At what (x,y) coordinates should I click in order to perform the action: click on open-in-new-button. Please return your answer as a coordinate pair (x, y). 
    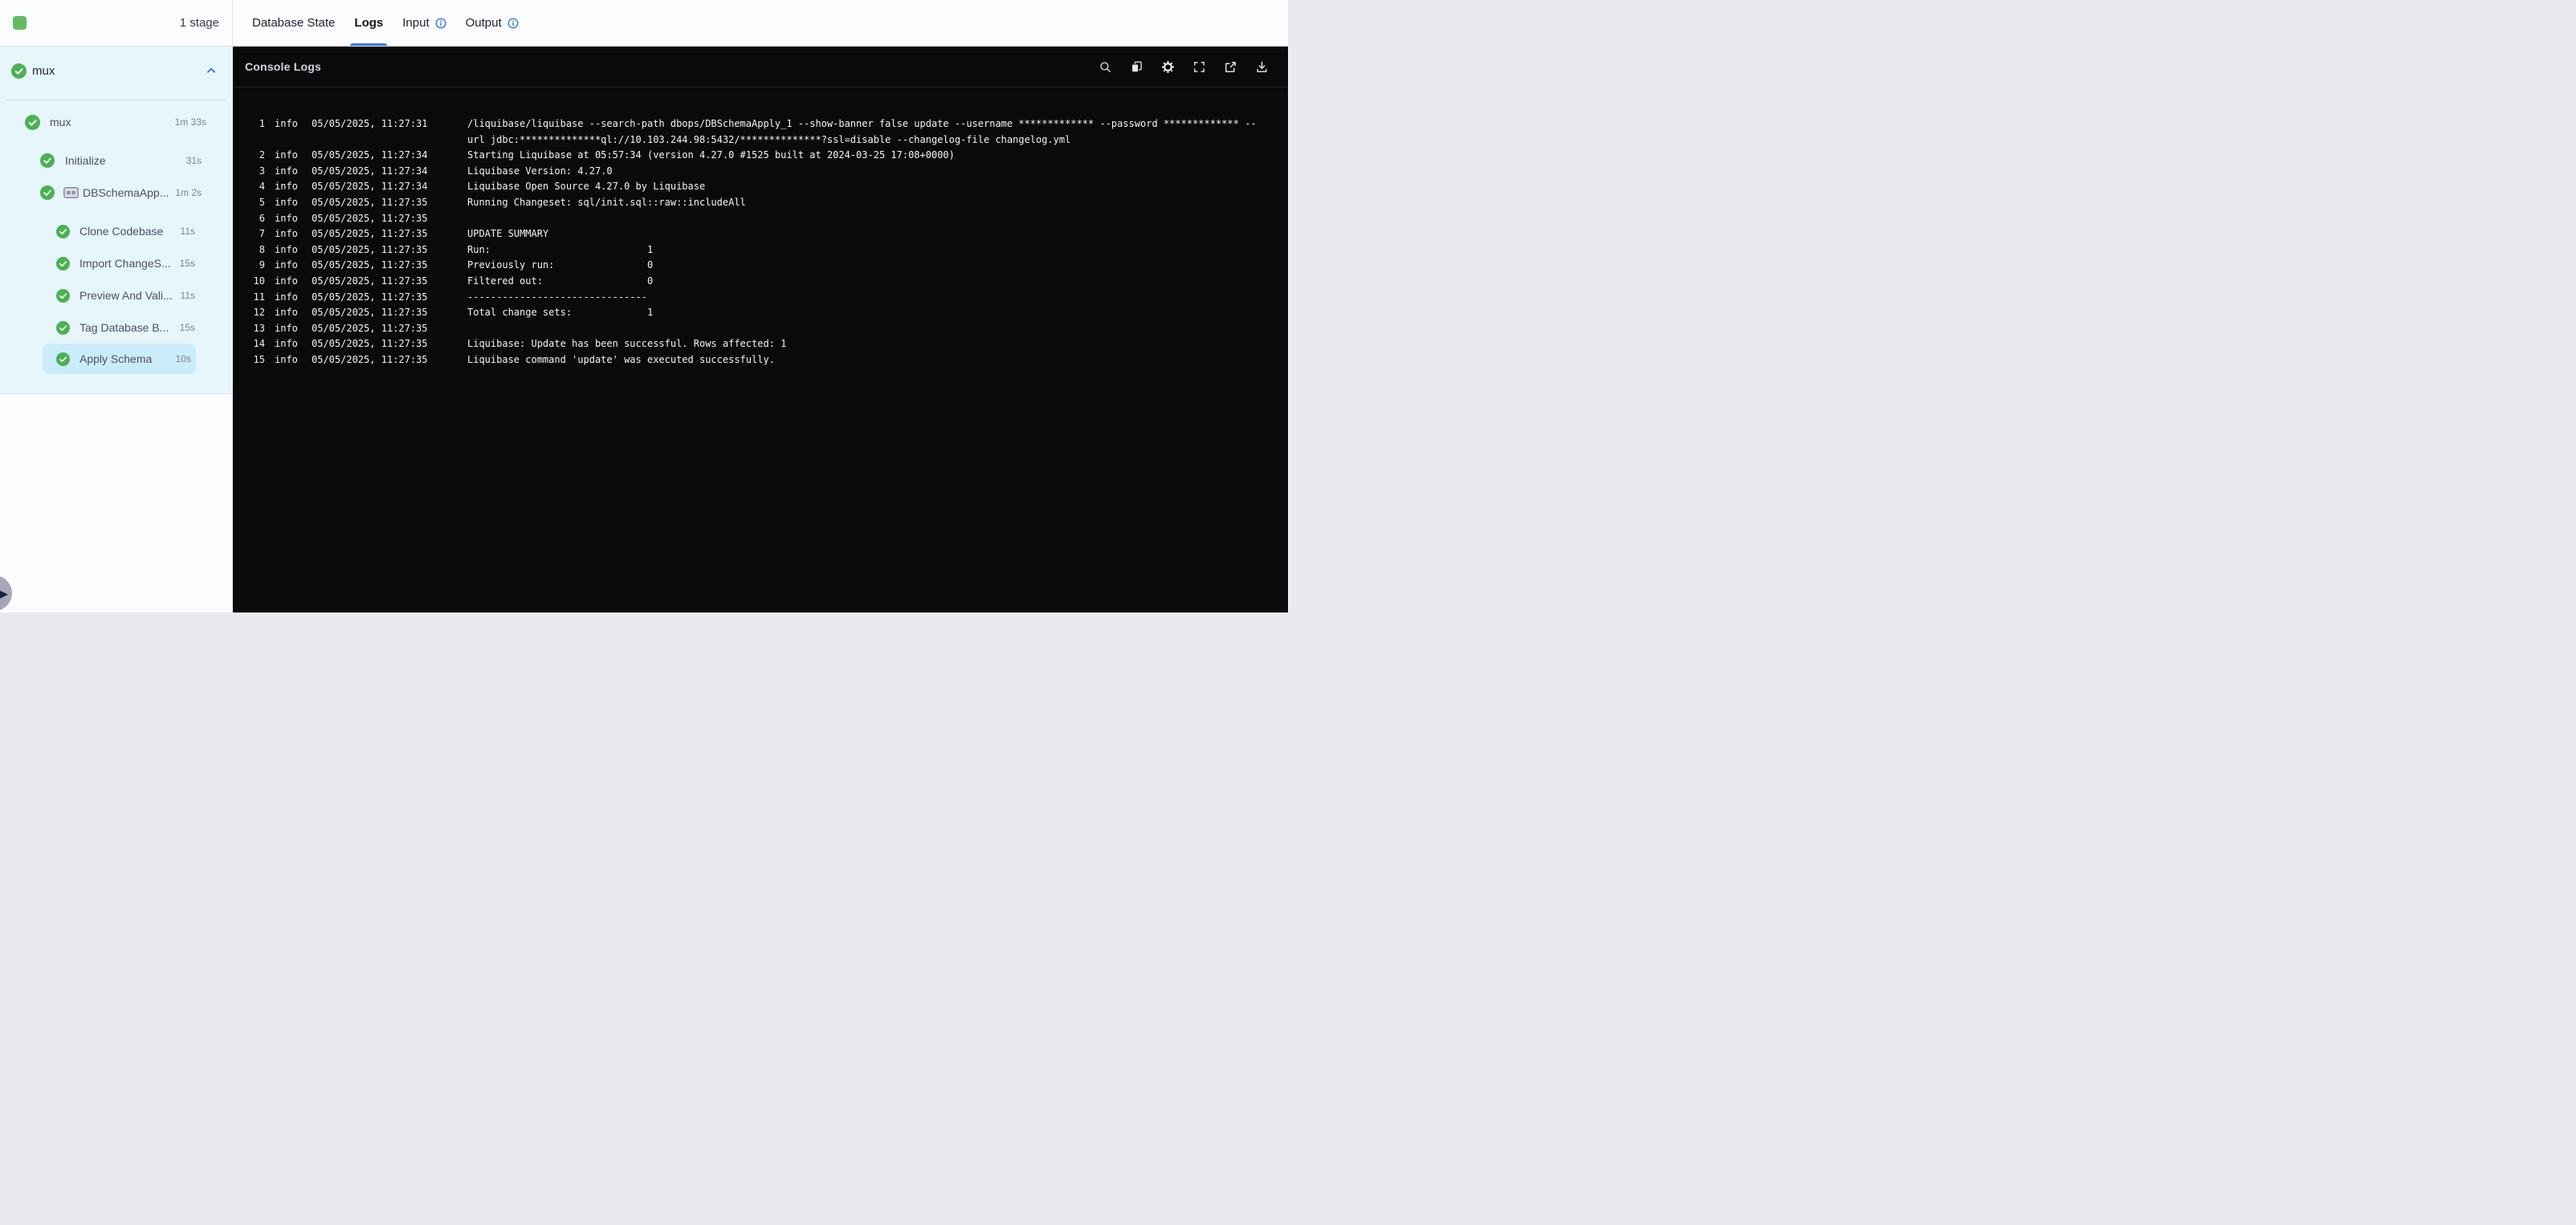
    Looking at the image, I should click on (1230, 67).